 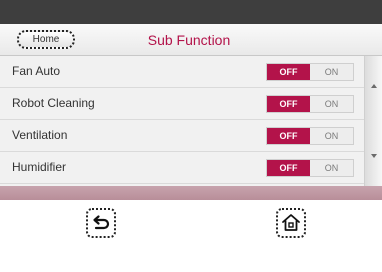 I want to click on row-label: Humidifier, so click(x=39, y=167).